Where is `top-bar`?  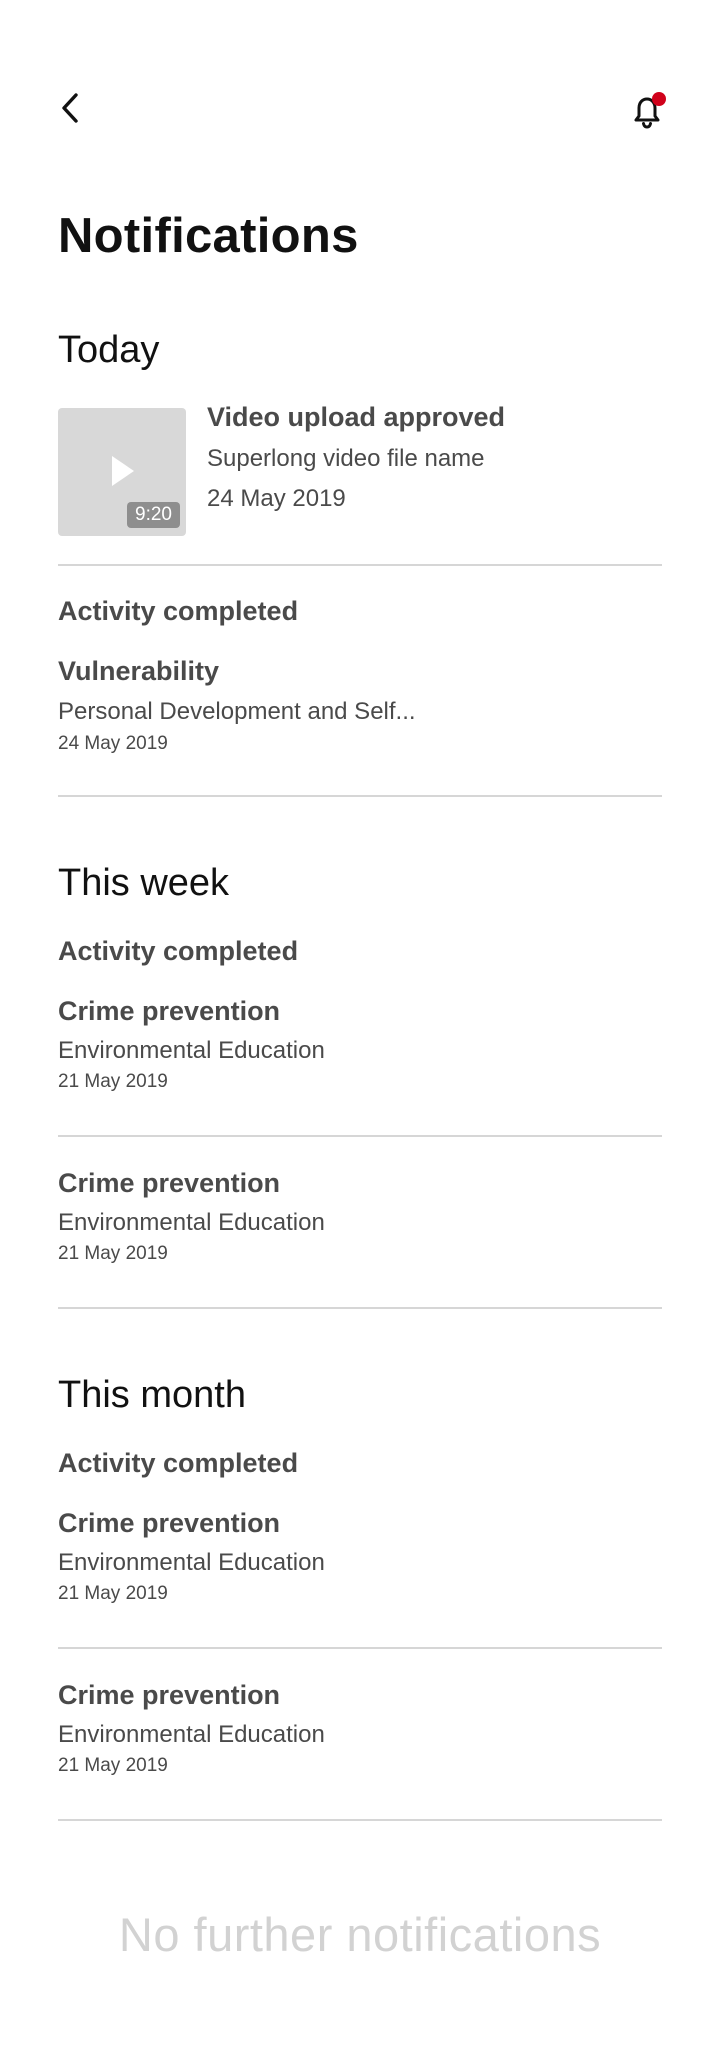 top-bar is located at coordinates (360, 80).